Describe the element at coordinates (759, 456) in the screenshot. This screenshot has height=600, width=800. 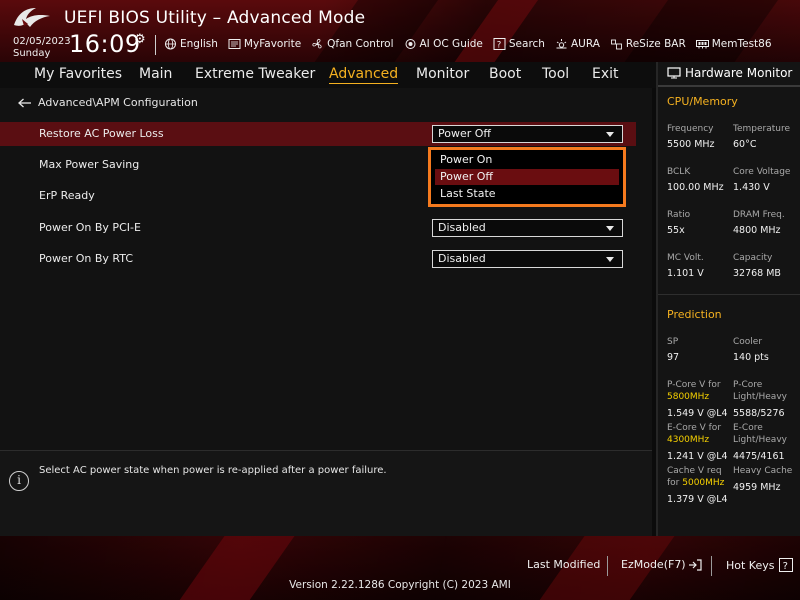
I see `ecore-lh-value: 4475/4161` at that location.